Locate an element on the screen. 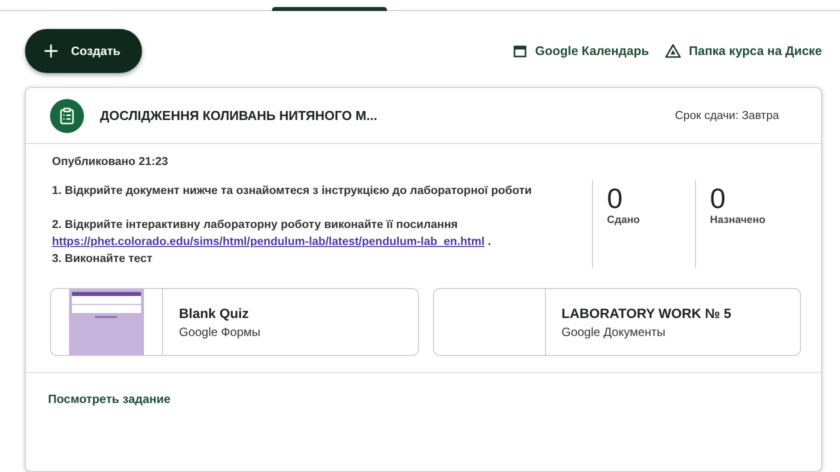 This screenshot has width=840, height=472. calendar-icon is located at coordinates (520, 51).